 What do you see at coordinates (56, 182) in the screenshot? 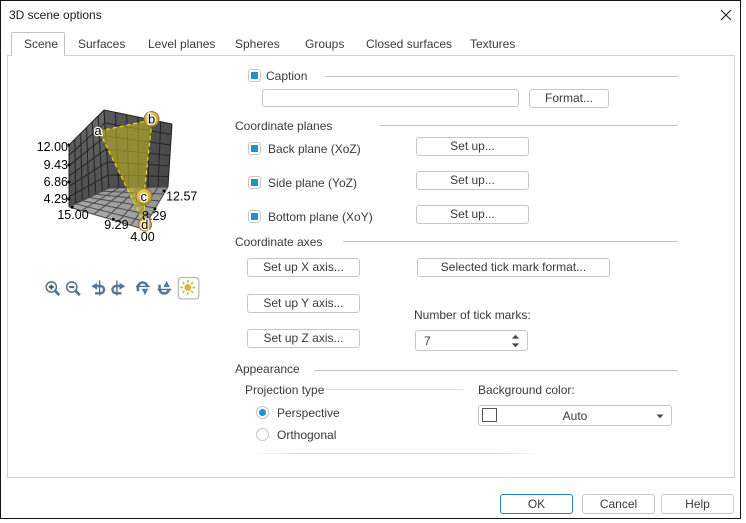
I see `svg-text: 6.86` at bounding box center [56, 182].